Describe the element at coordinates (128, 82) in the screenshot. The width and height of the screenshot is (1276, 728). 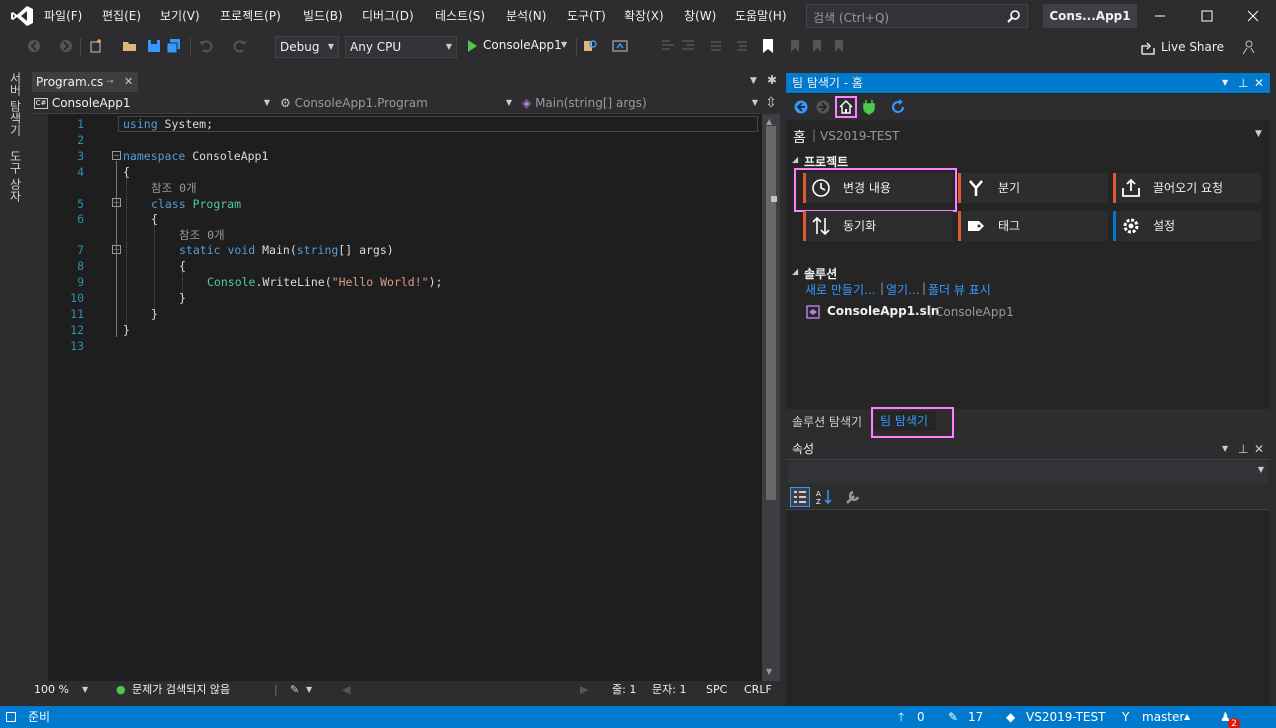
I see `close-tab-icon: ✕` at that location.